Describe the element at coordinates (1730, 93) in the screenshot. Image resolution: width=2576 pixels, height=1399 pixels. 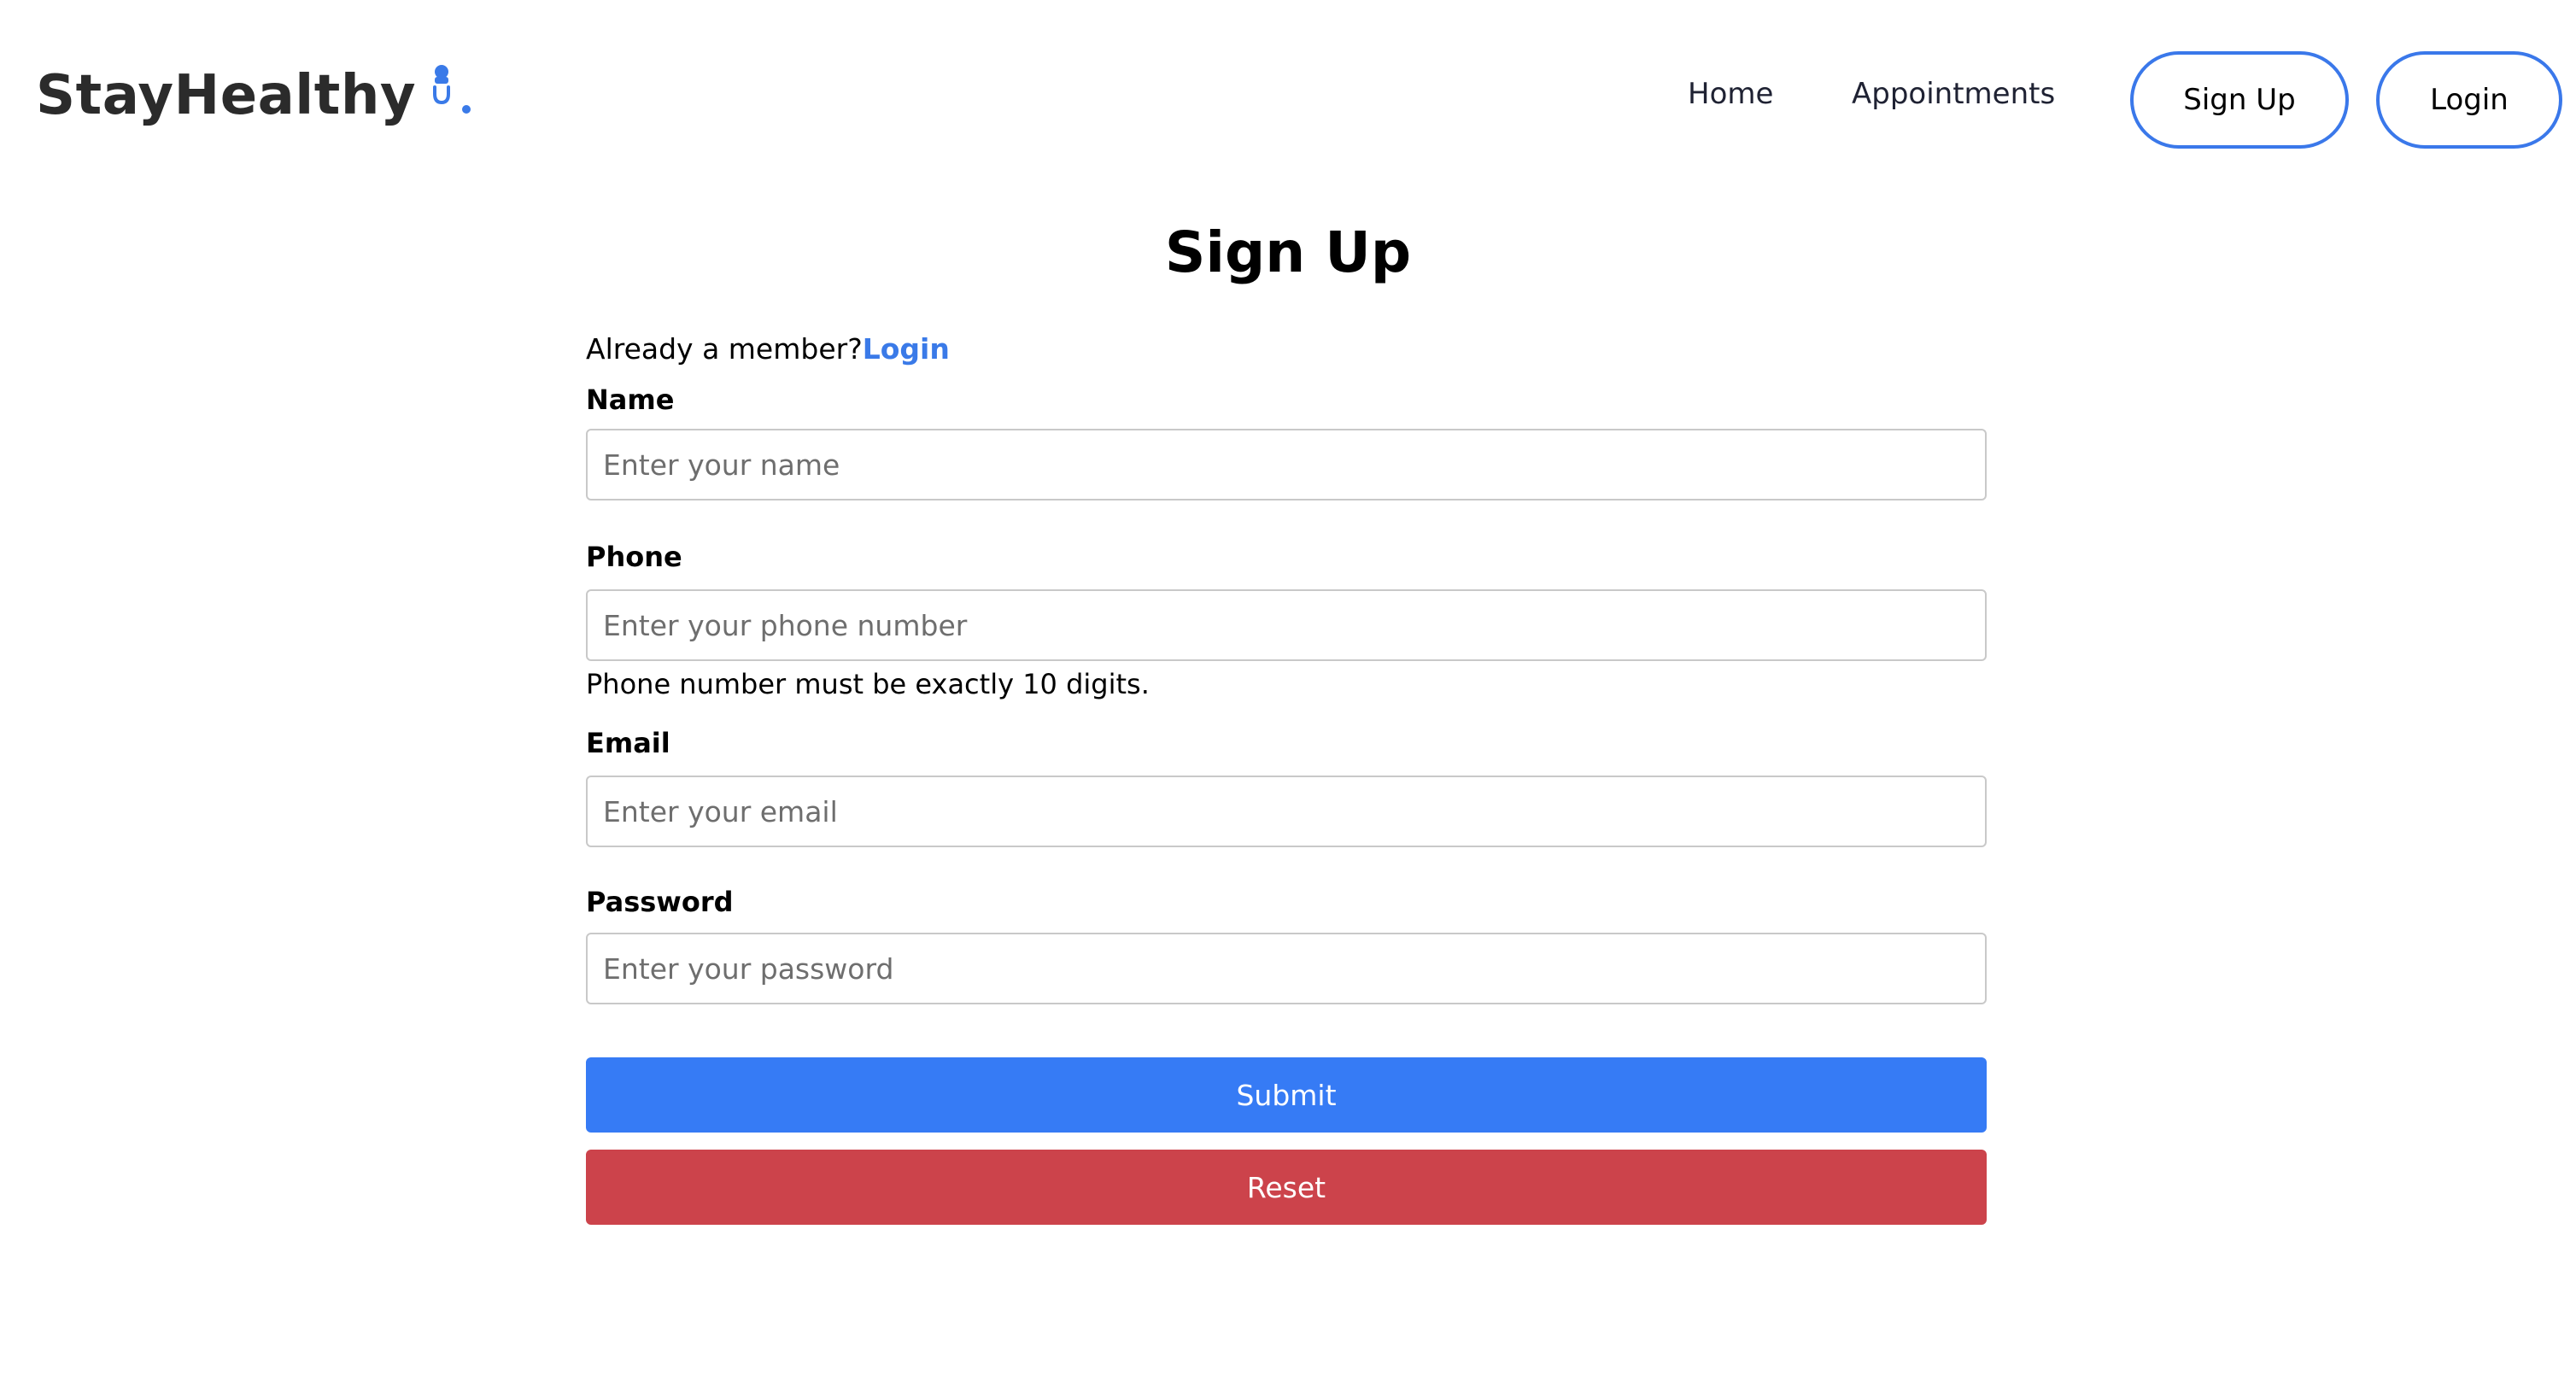
I see `nav-link-home: Home` at that location.